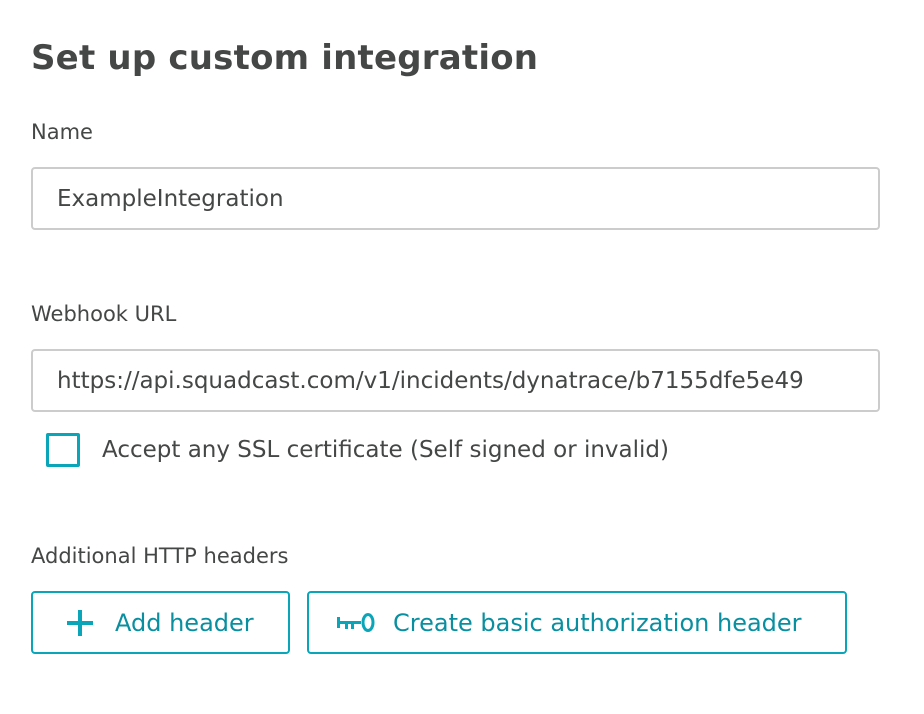 This screenshot has width=924, height=714. I want to click on key-icon, so click(356, 623).